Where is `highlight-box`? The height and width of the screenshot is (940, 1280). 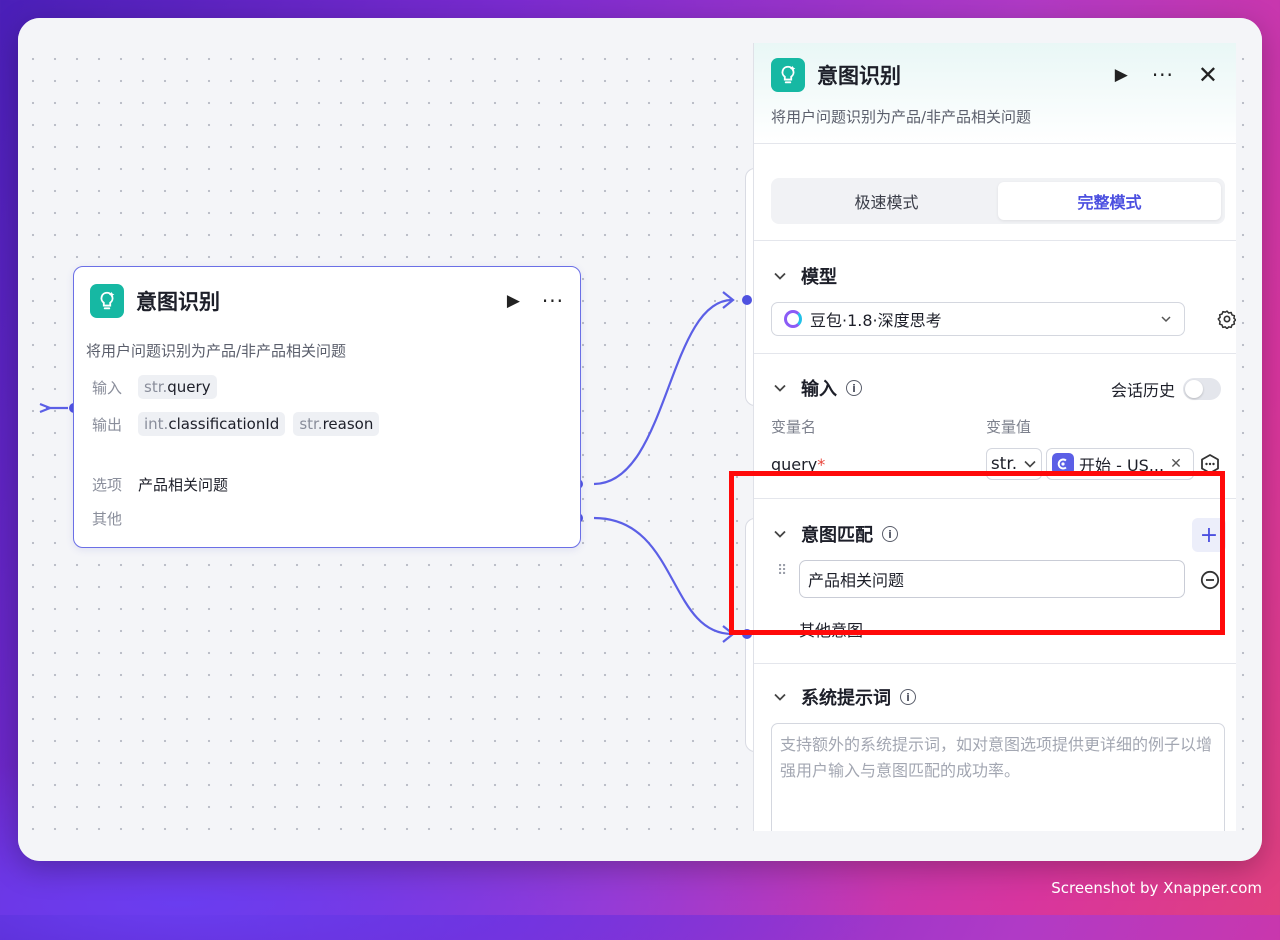
highlight-box is located at coordinates (977, 553).